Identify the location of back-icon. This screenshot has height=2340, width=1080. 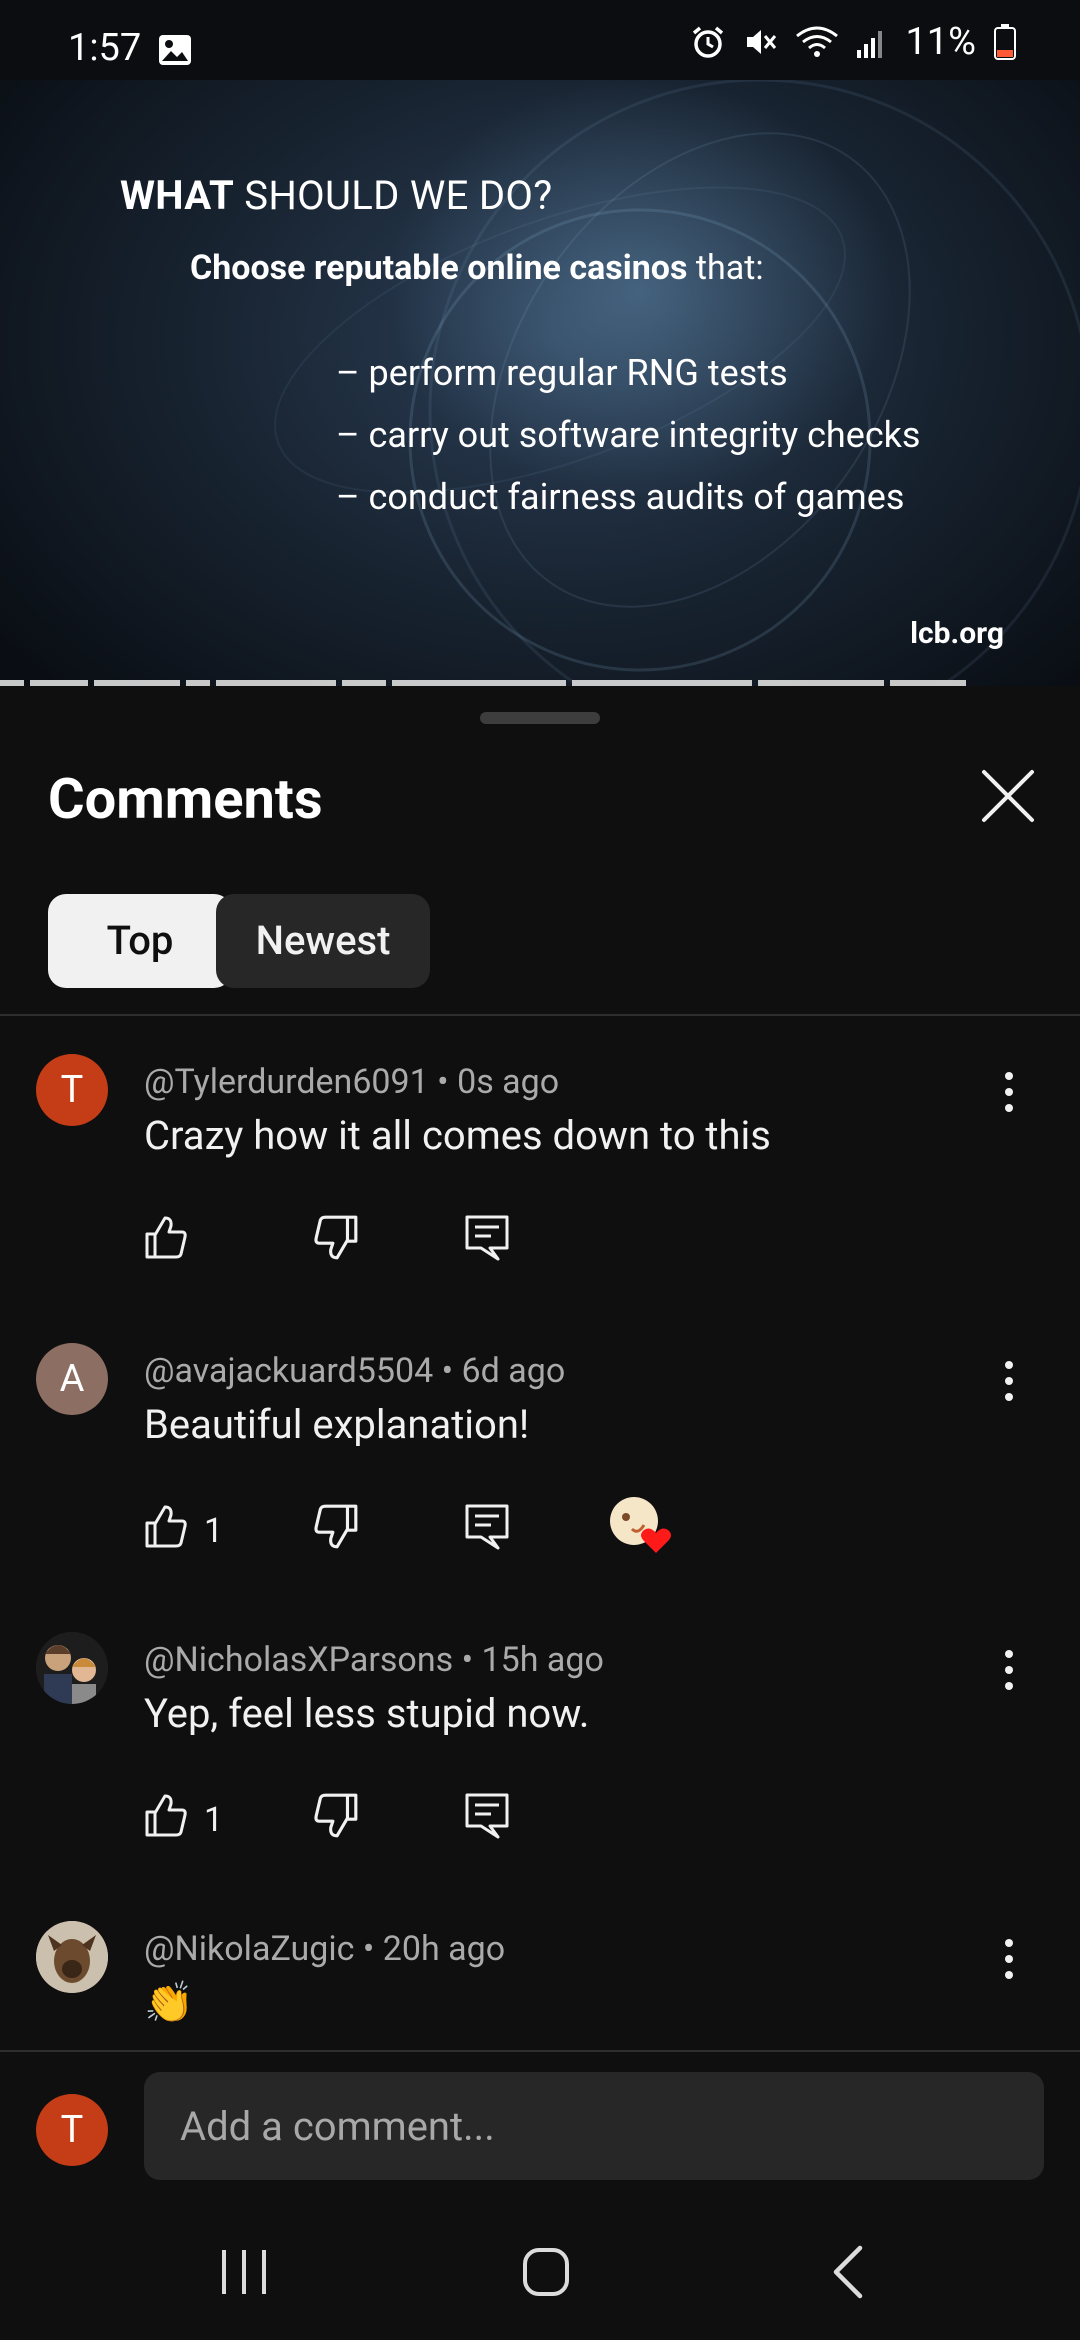
(850, 2272).